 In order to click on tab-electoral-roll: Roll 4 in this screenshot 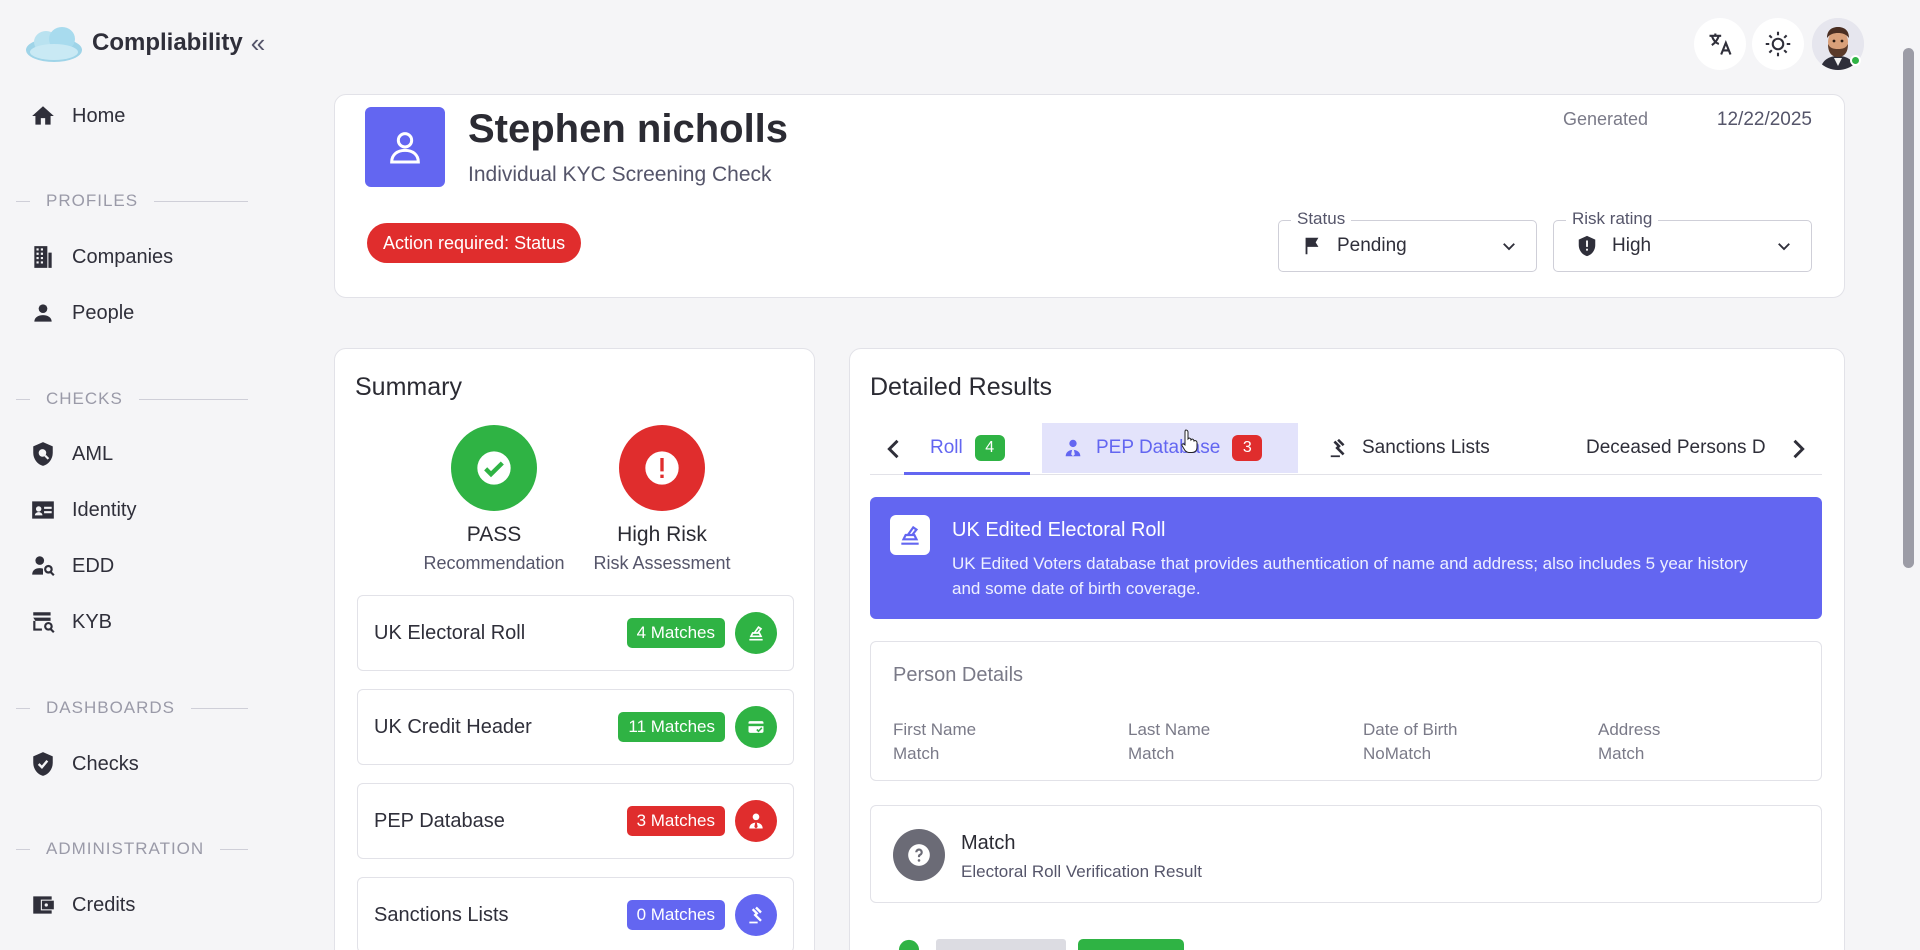, I will do `click(967, 448)`.